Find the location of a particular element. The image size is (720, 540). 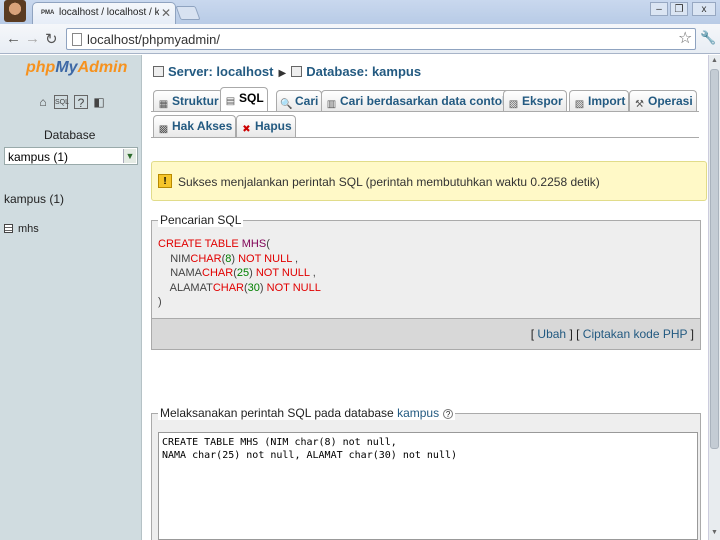

sql-query-window-icon: SQL is located at coordinates (61, 102).